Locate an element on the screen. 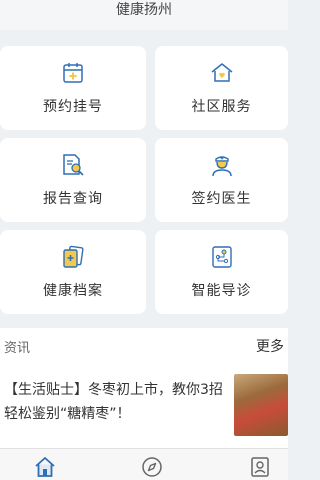  service-card-records: 健康档案 is located at coordinates (73, 272).